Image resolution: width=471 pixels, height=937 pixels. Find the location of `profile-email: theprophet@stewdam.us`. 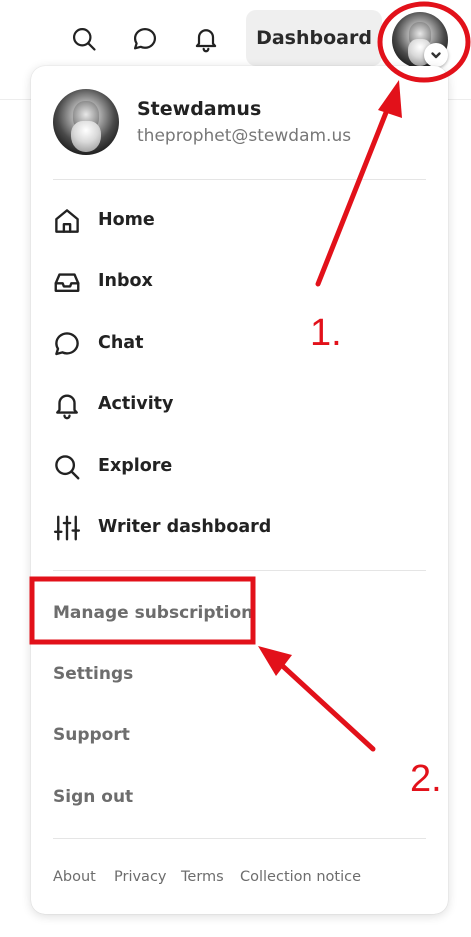

profile-email: theprophet@stewdam.us is located at coordinates (244, 136).